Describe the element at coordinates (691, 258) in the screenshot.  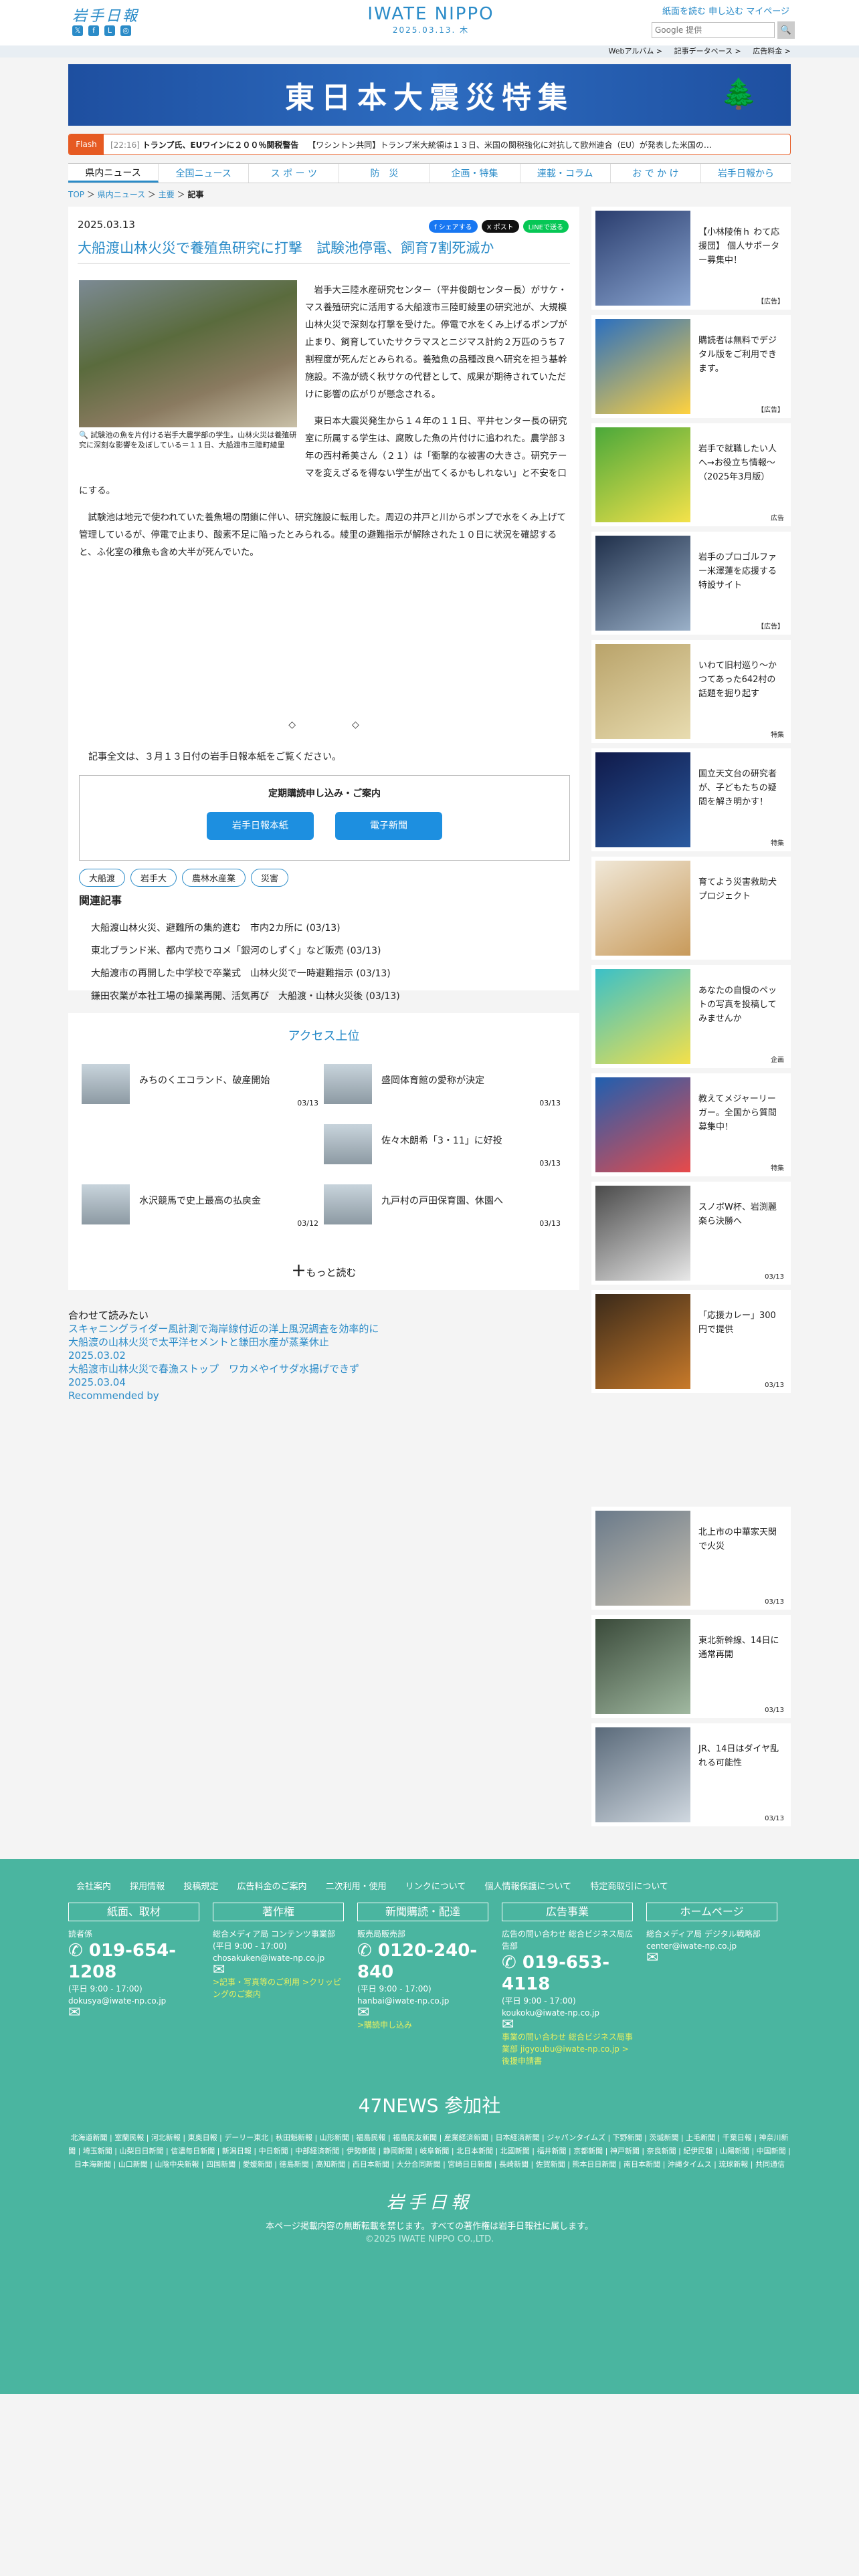
I see `sidebar-card: 【小林陵侑ｈ わて応援団】 個人サポーター募集中！ 【広告】` at that location.